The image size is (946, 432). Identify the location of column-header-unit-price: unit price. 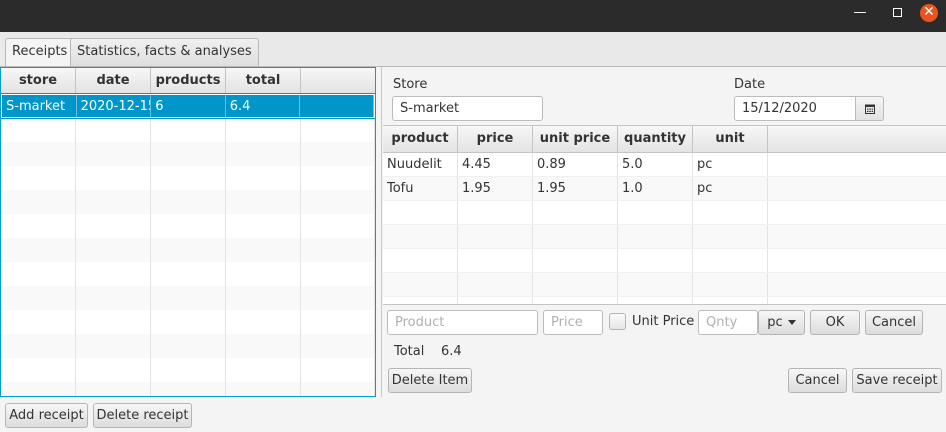
(575, 139).